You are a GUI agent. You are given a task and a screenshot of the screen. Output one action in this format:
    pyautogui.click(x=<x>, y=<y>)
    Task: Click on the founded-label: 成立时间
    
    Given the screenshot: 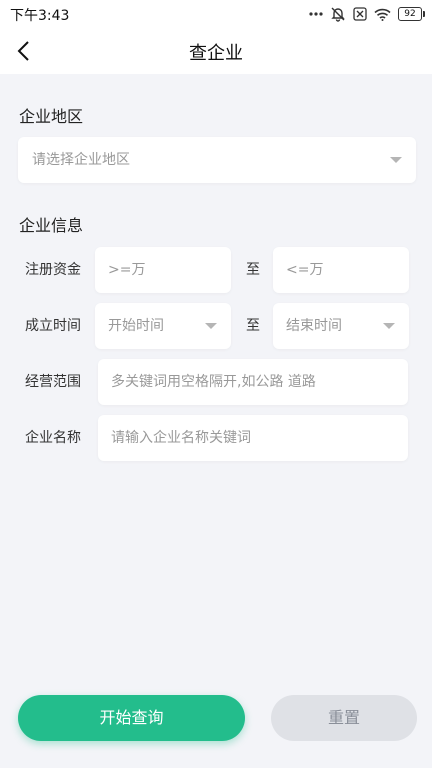 What is the action you would take?
    pyautogui.click(x=53, y=326)
    